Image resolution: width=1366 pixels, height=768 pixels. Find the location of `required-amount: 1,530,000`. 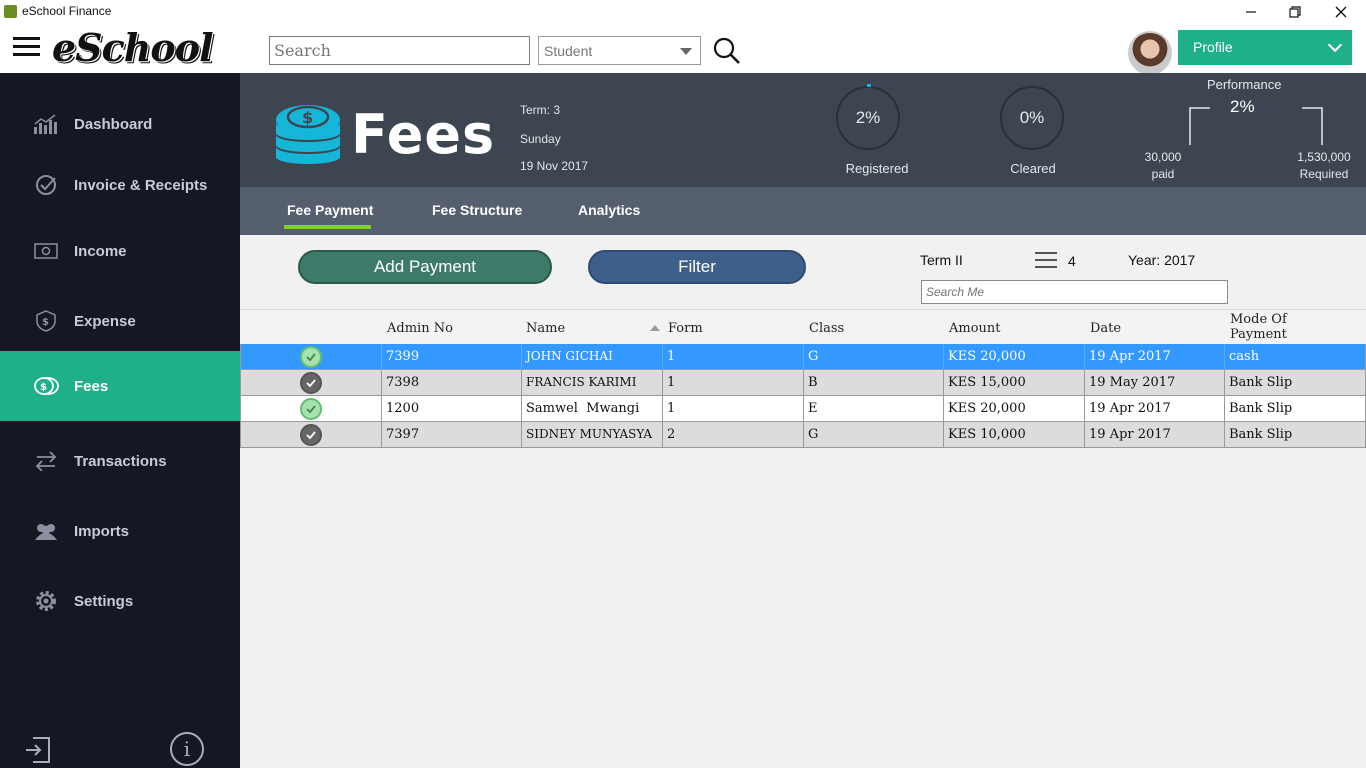

required-amount: 1,530,000 is located at coordinates (1324, 157).